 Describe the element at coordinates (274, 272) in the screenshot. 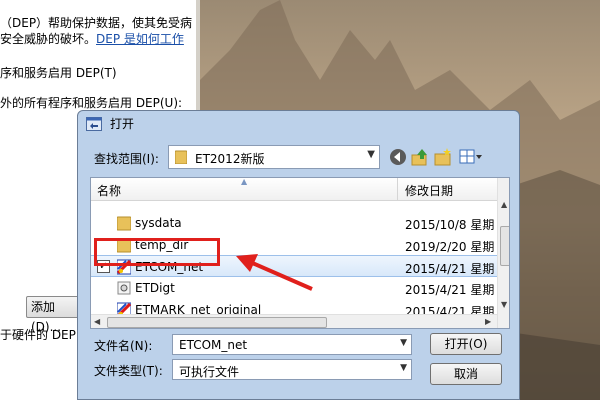

I see `red-arrow-annotation` at that location.